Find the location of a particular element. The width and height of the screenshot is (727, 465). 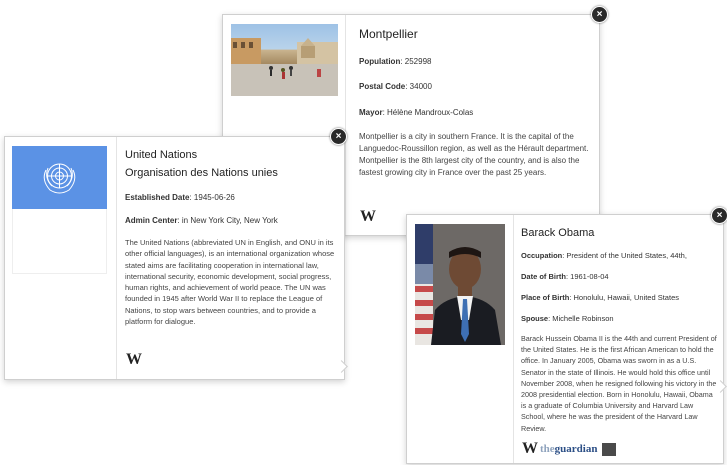

occupation-value: : President of the United States, 44th, is located at coordinates (624, 255).